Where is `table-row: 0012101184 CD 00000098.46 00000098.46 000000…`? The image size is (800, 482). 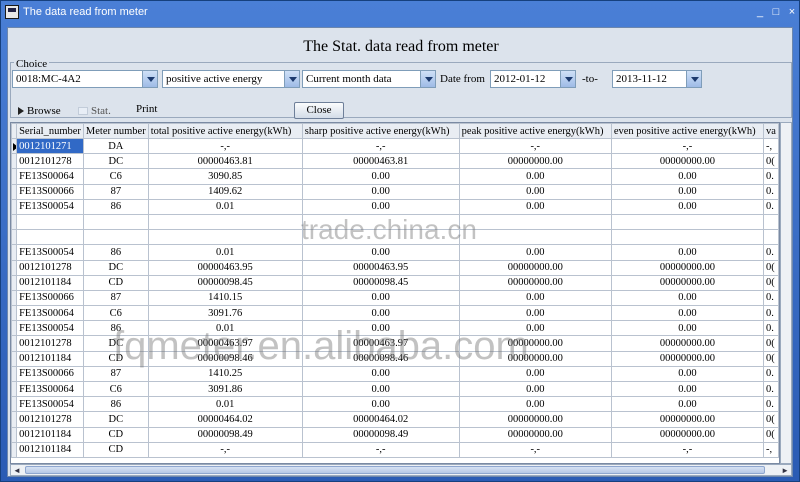 table-row: 0012101184 CD 00000098.46 00000098.46 000000… is located at coordinates (395, 358).